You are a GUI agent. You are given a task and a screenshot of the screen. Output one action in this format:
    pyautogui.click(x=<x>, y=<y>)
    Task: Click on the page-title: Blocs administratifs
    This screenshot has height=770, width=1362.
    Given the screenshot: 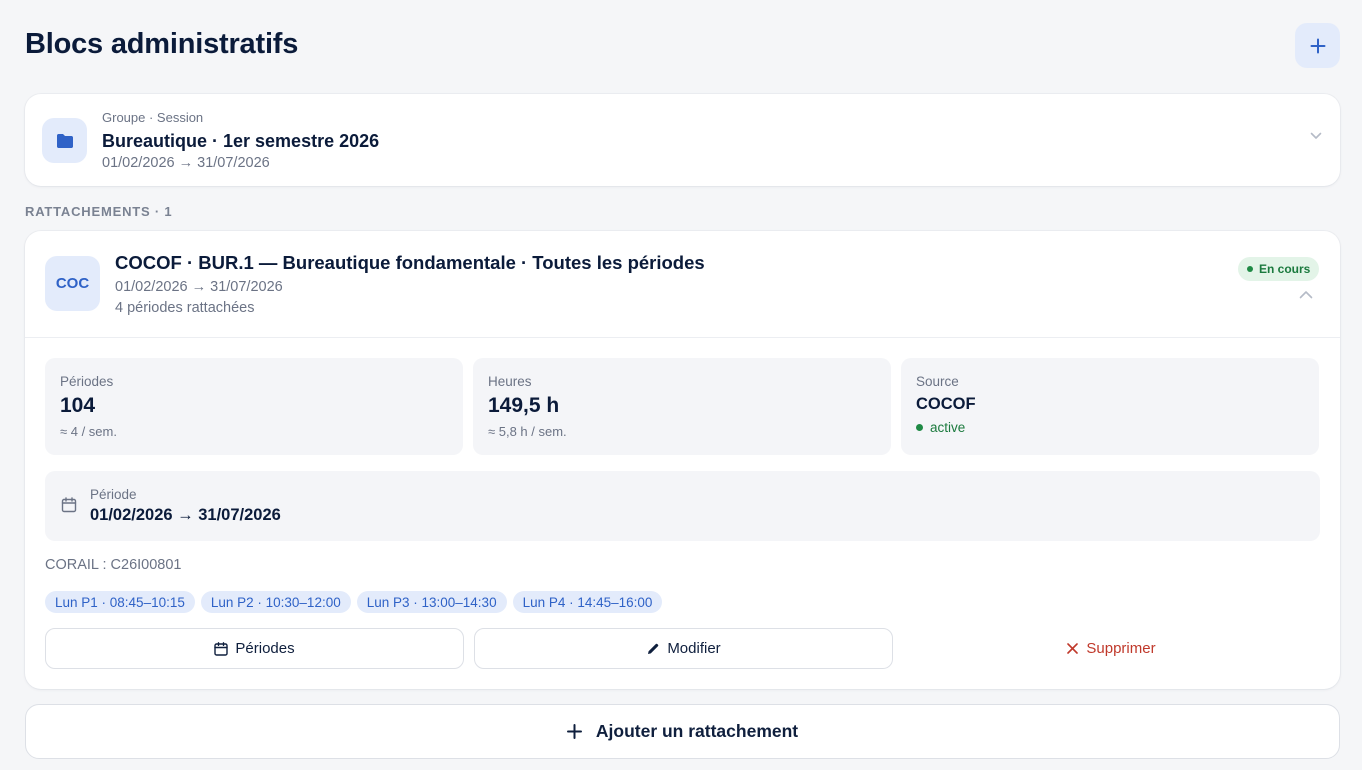 What is the action you would take?
    pyautogui.click(x=162, y=44)
    